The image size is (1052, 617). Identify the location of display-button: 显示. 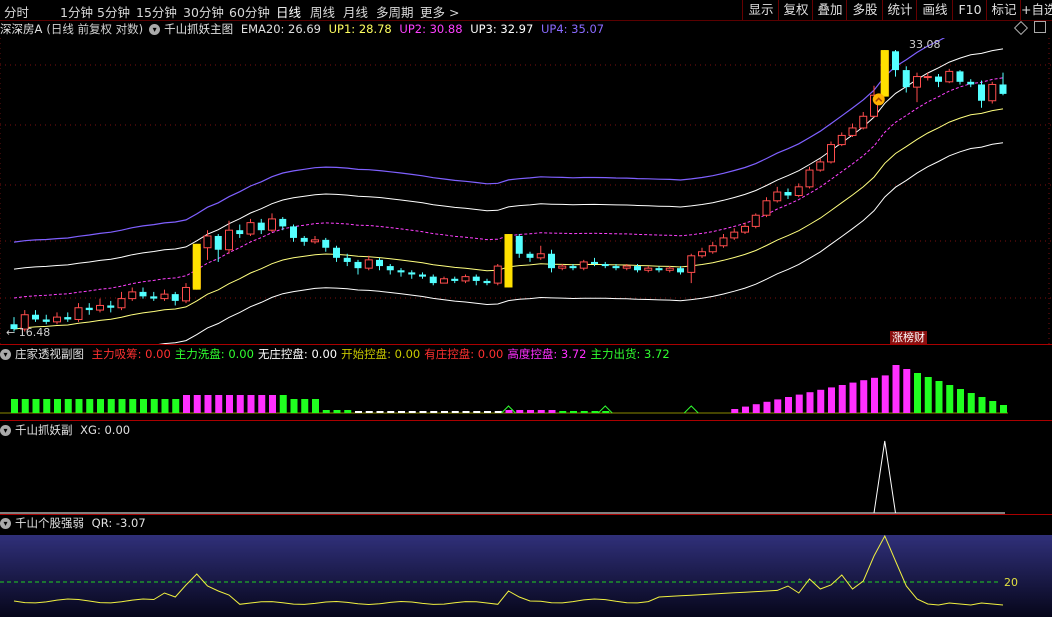
(760, 10).